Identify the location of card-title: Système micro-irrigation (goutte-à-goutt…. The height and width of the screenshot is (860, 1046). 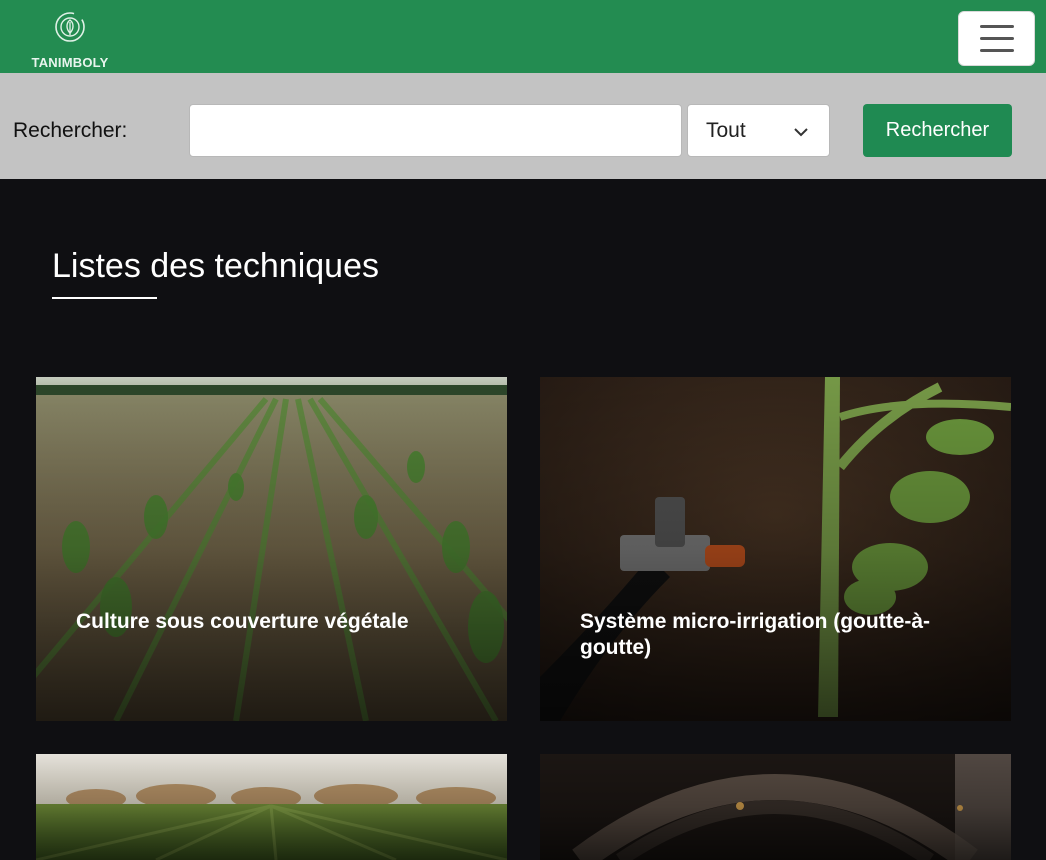
(755, 634).